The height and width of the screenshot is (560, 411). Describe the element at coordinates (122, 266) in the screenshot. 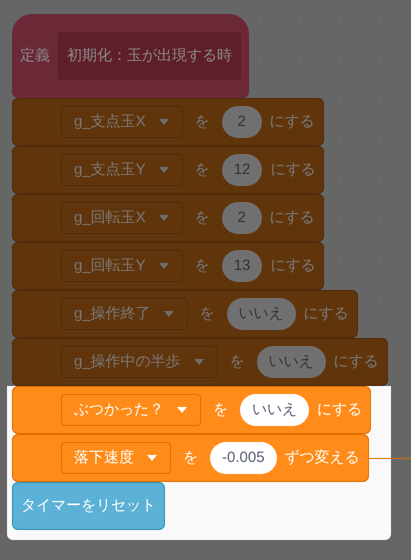

I see `variable-dropdown: g_回転玉Y` at that location.